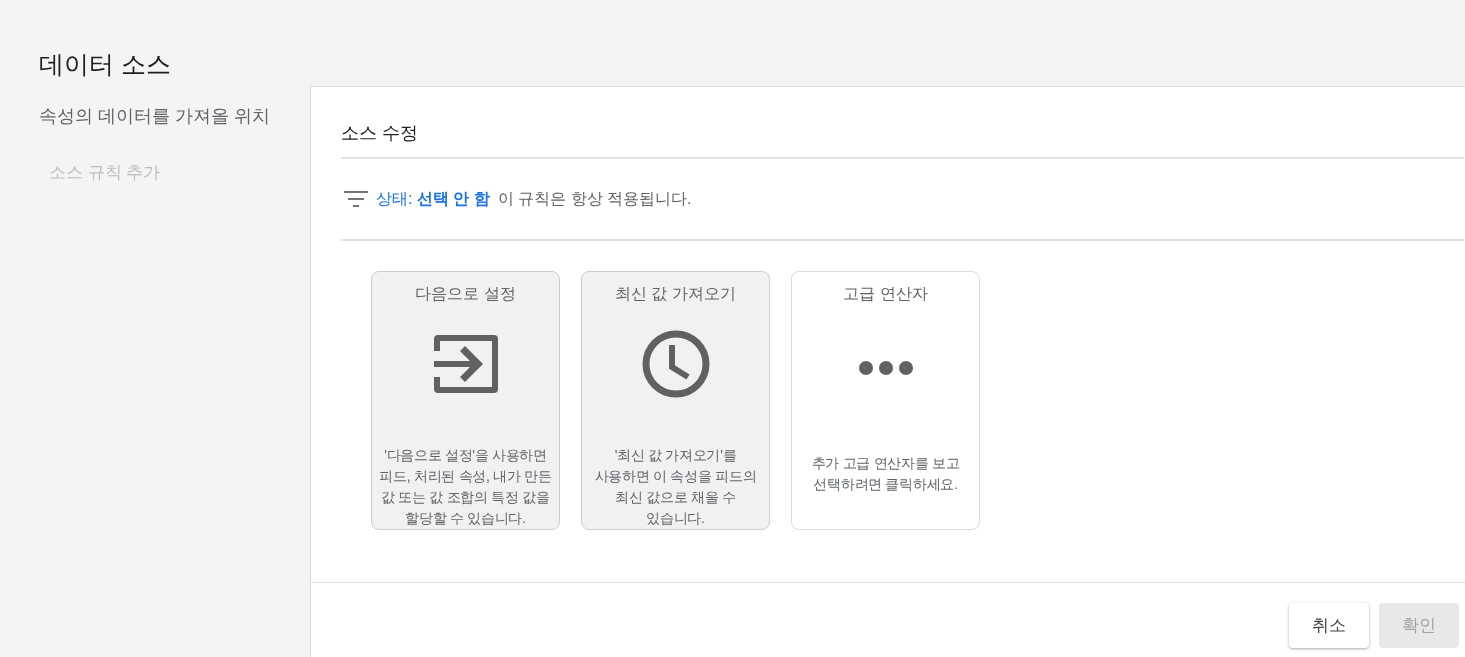 The height and width of the screenshot is (657, 1465). Describe the element at coordinates (465, 364) in the screenshot. I see `arrow-into-box-icon` at that location.